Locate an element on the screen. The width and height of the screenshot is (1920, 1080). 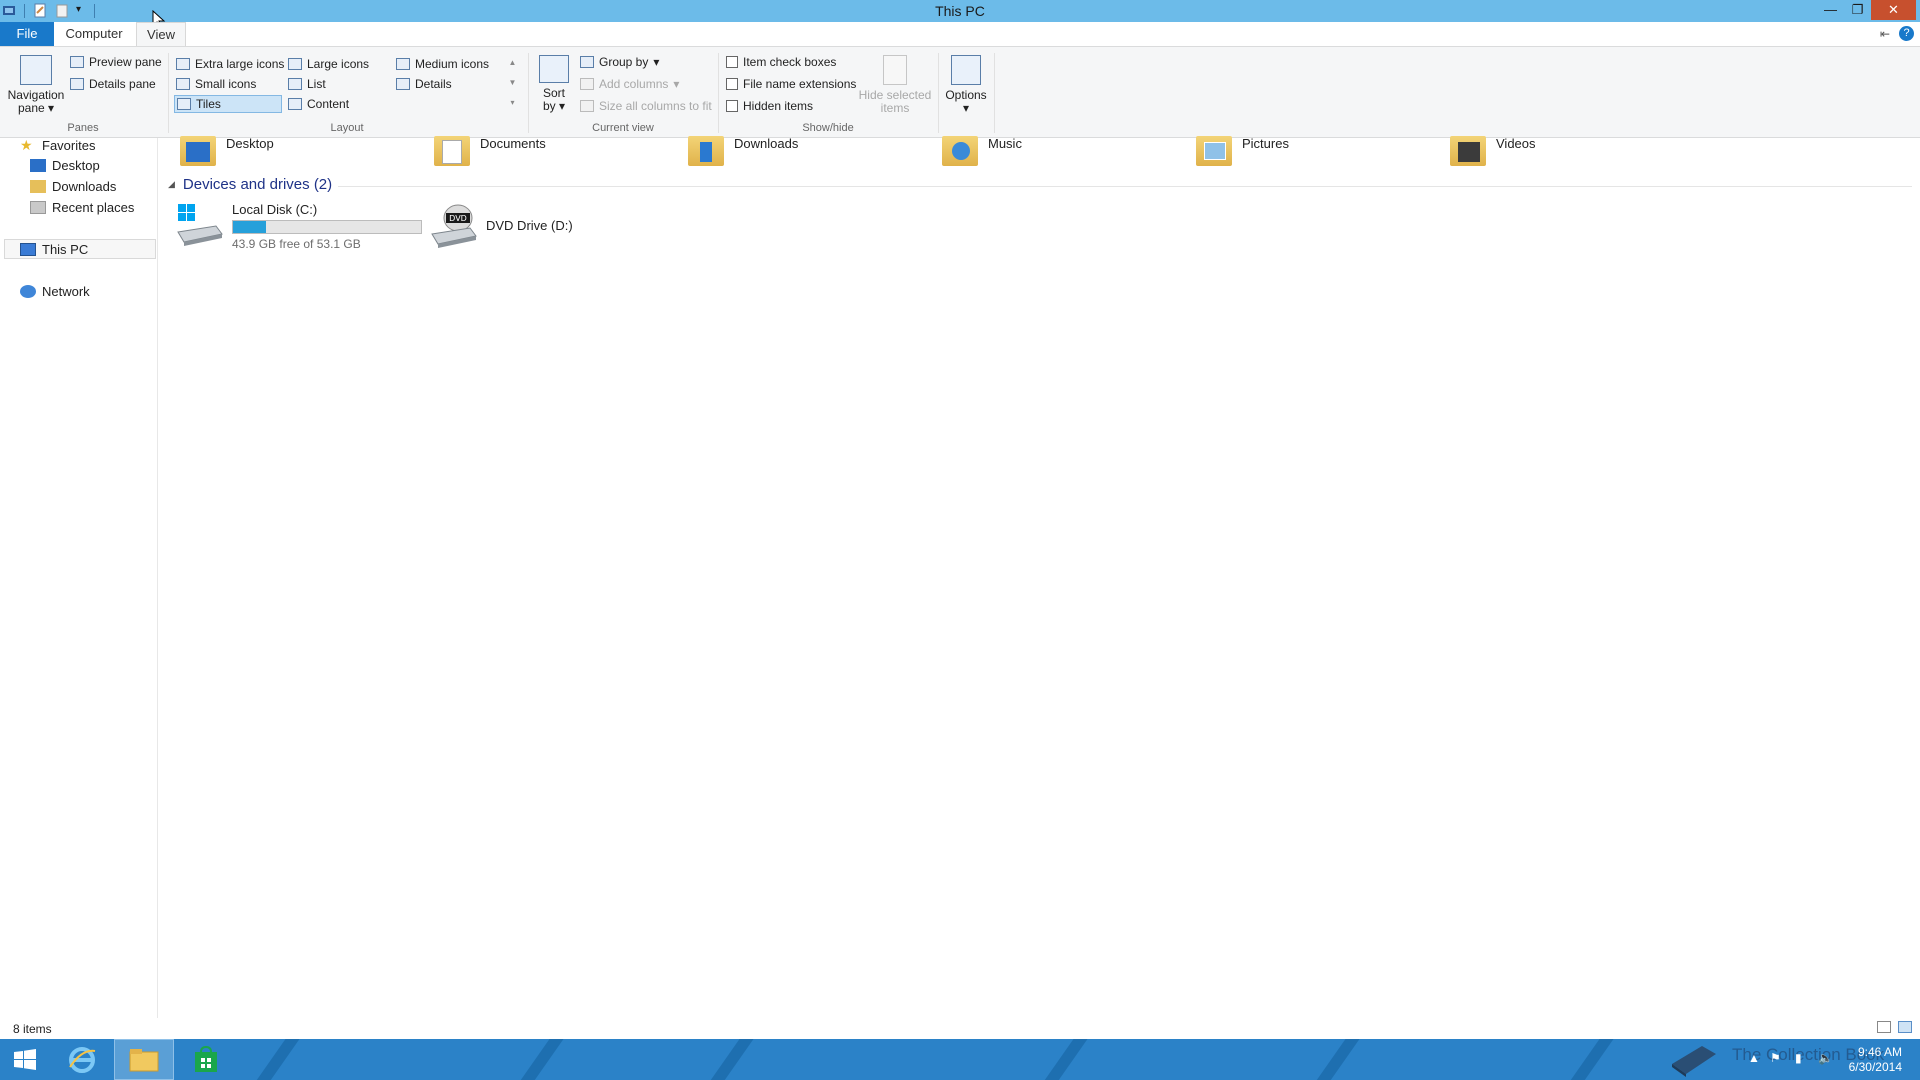
close-button: ✕ is located at coordinates (1893, 10).